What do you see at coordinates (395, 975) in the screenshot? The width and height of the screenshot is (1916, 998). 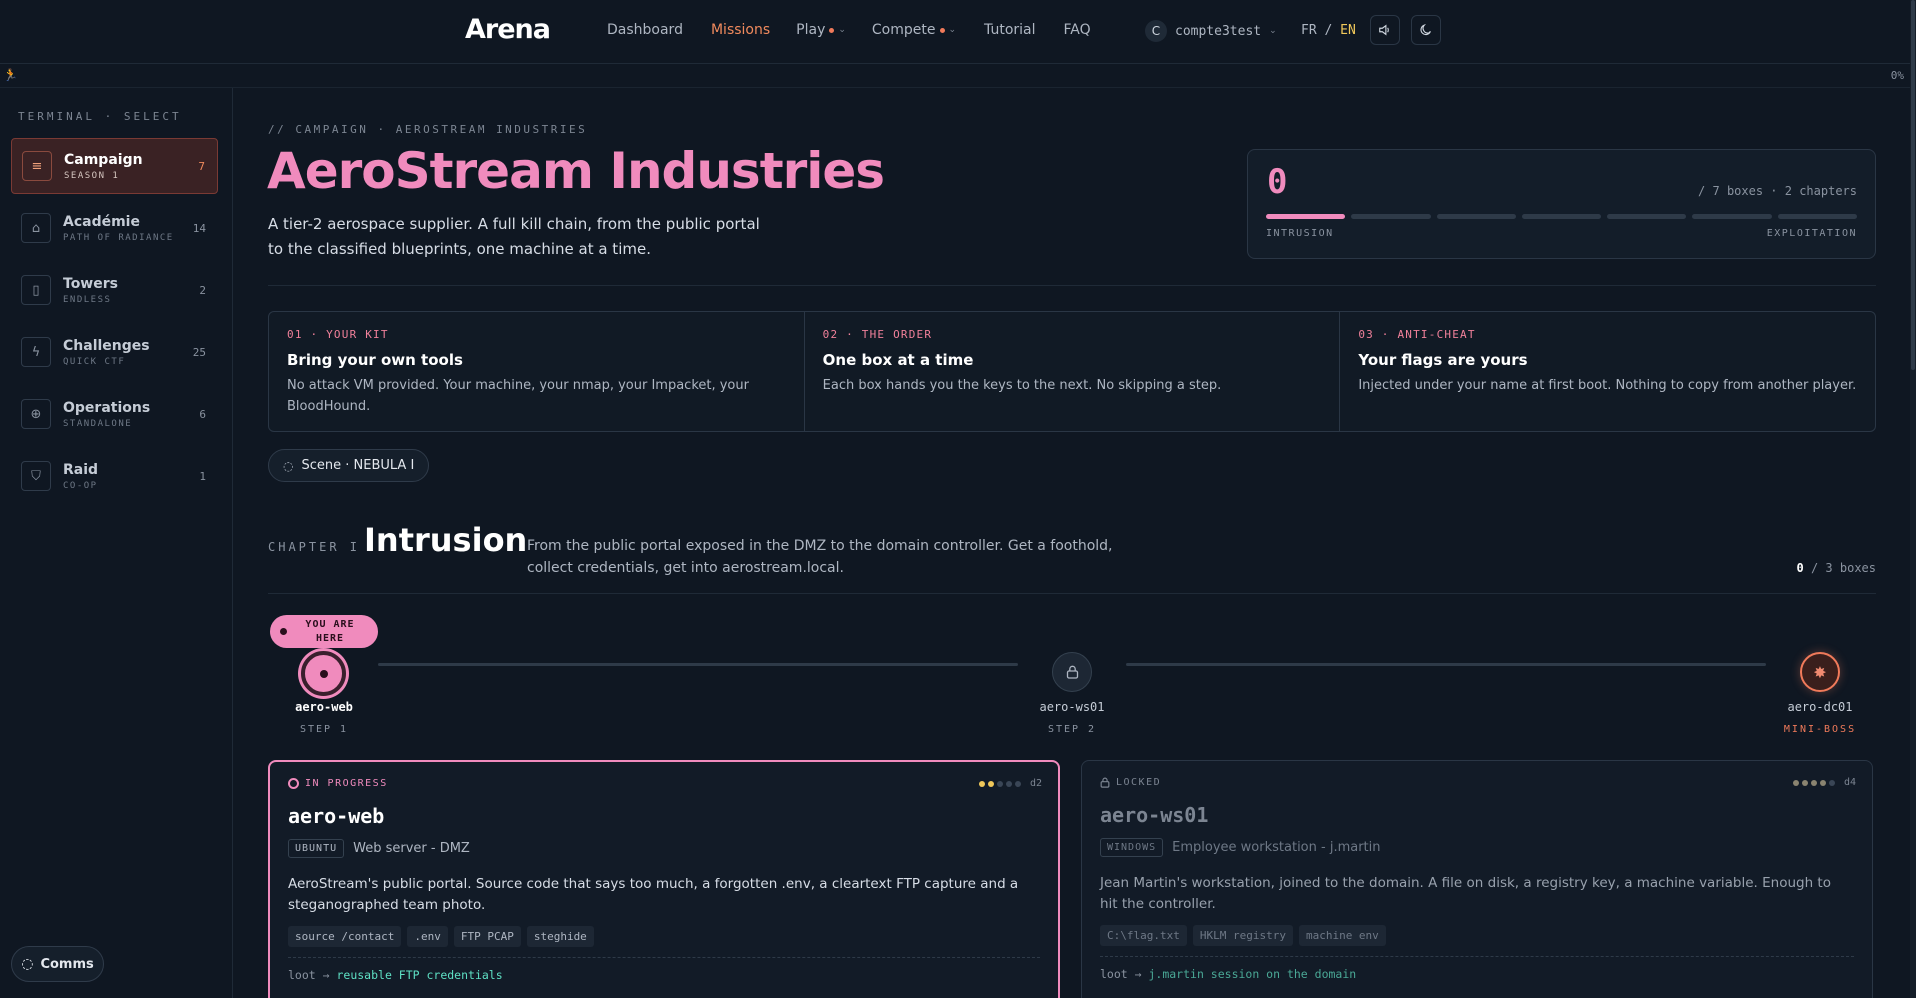 I see `loot-line: loot → reusable FTP credentials` at bounding box center [395, 975].